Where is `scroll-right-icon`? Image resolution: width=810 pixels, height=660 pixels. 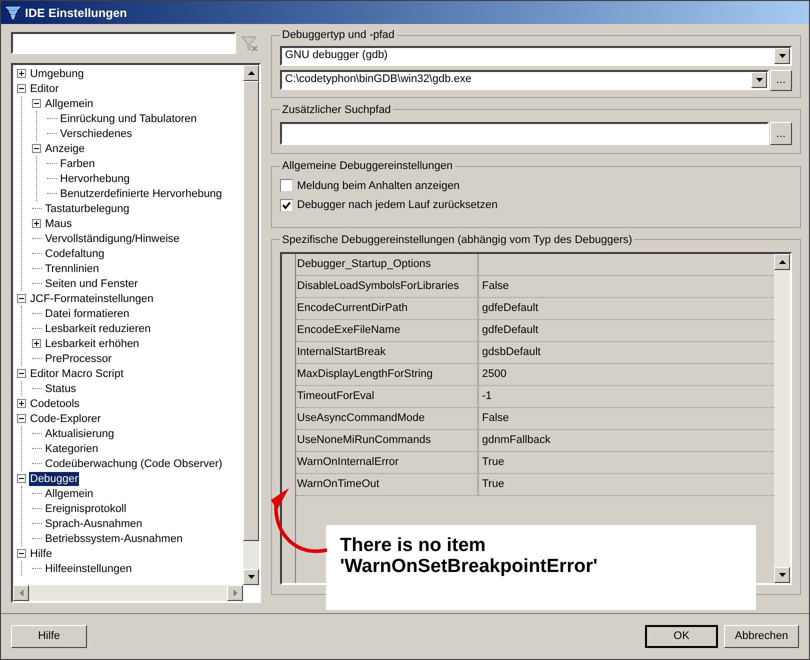
scroll-right-icon is located at coordinates (235, 593).